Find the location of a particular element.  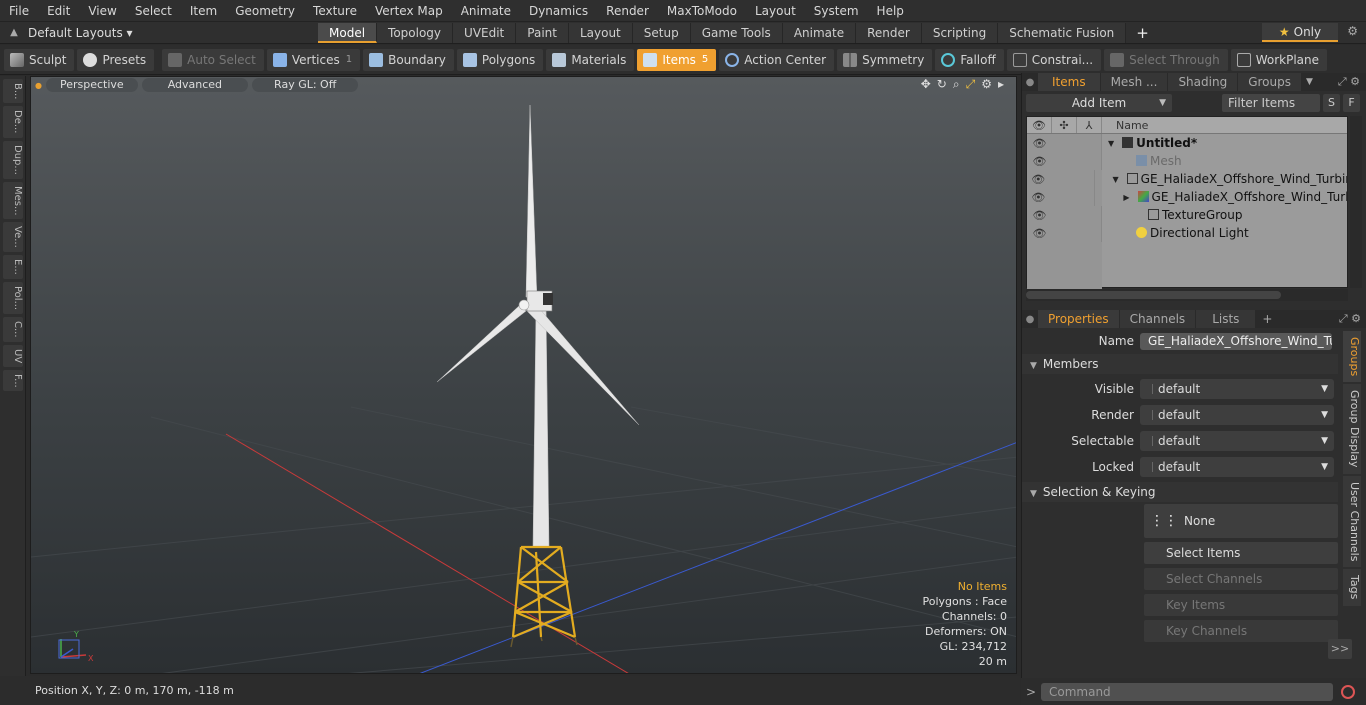

menu-select: Select is located at coordinates (153, 11).